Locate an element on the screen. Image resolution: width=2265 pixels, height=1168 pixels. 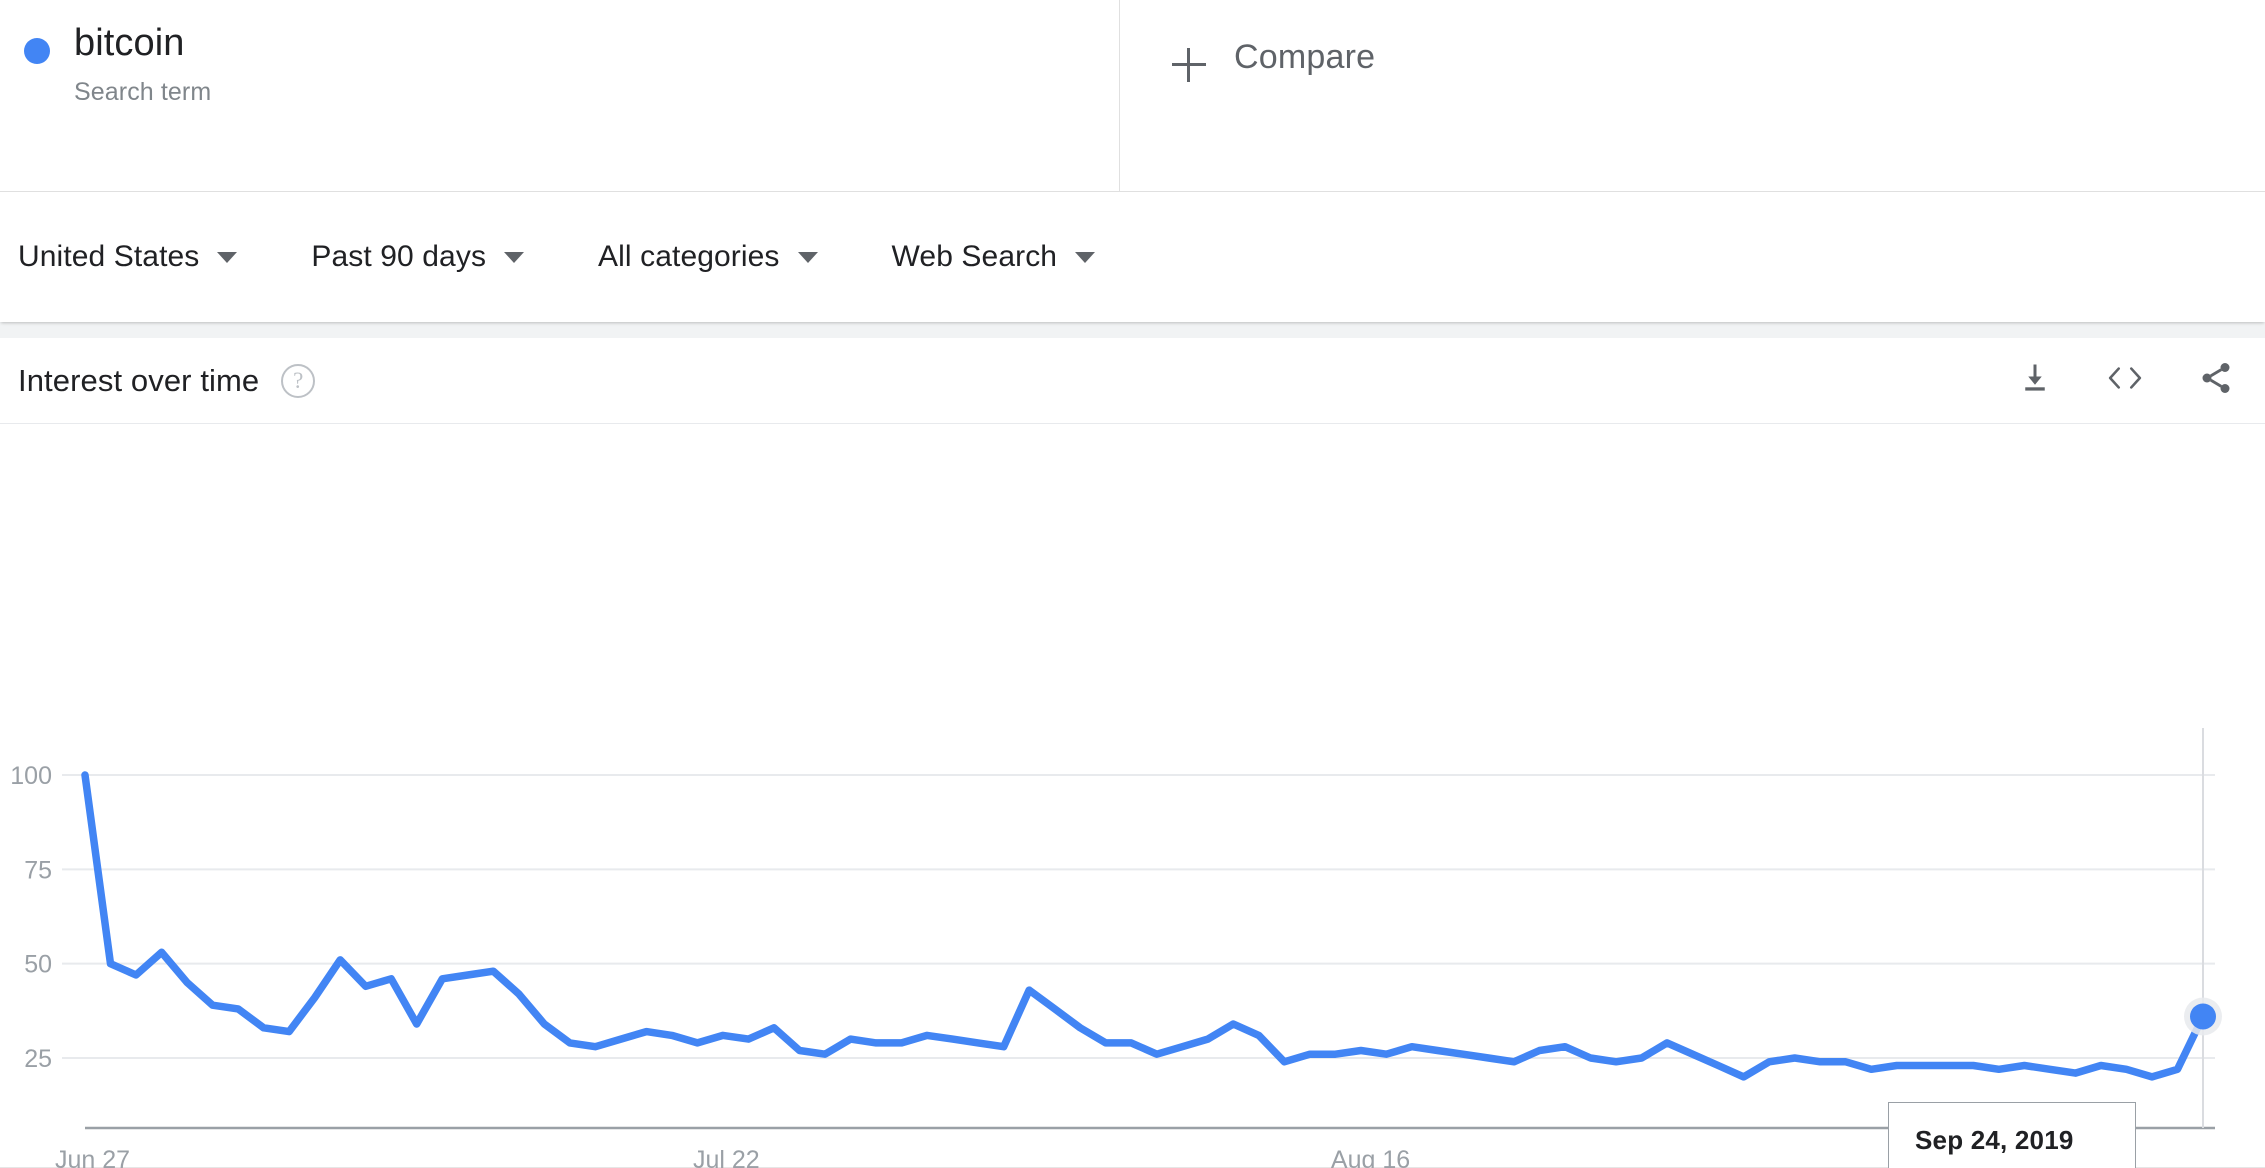
x-tick-label: Jul 22 is located at coordinates (726, 1157).